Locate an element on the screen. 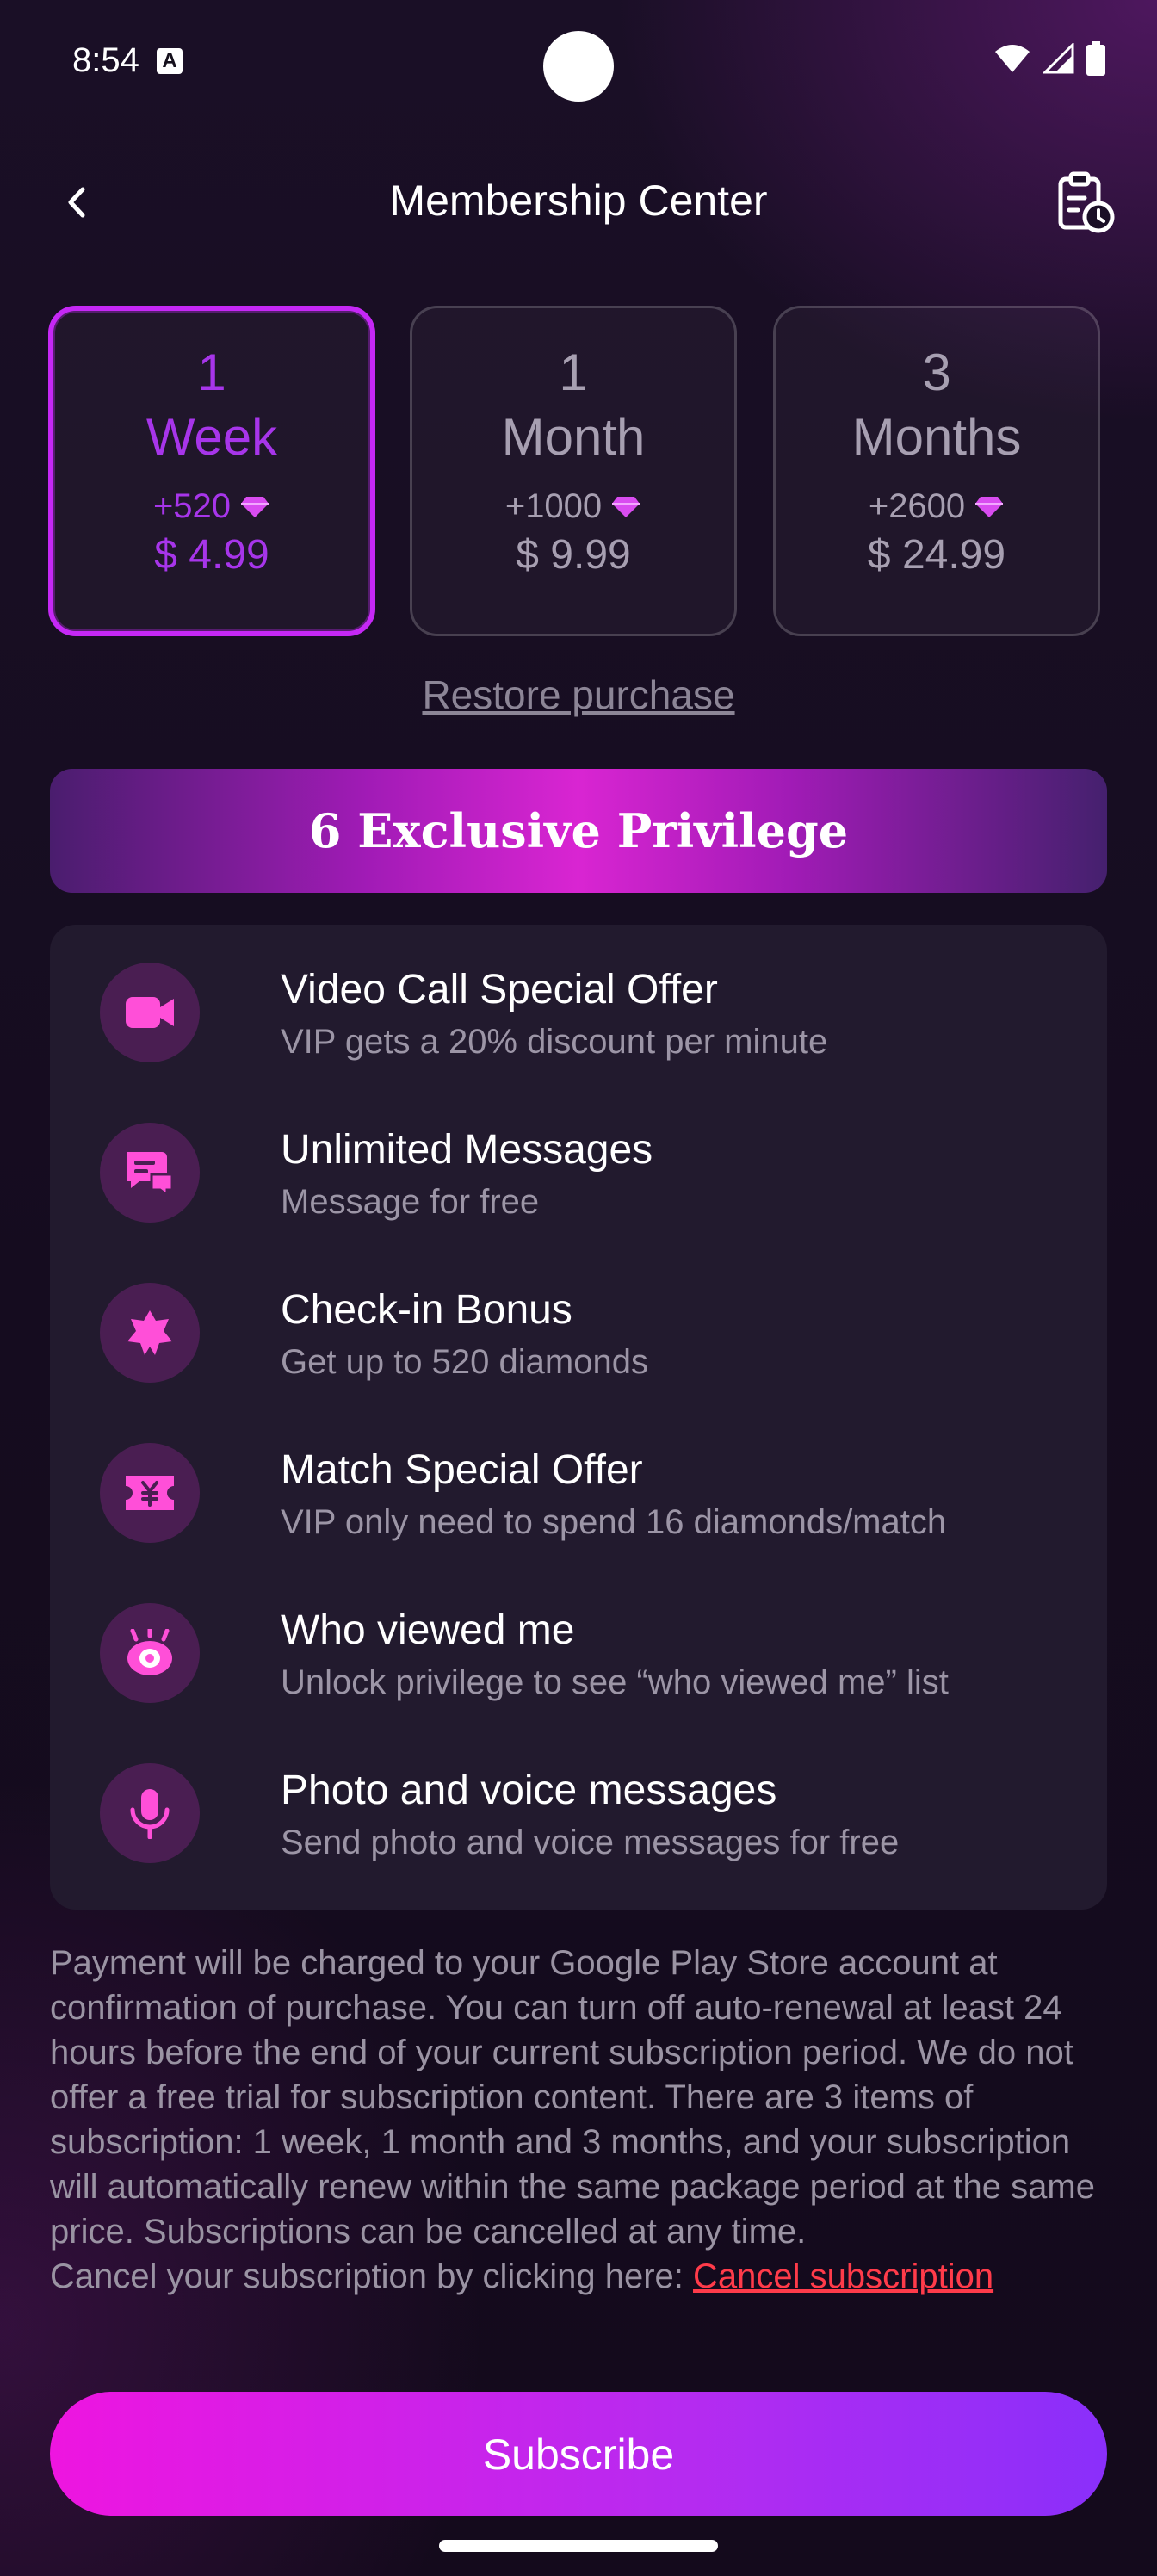  plan-bonus-amount: +1000 is located at coordinates (553, 506).